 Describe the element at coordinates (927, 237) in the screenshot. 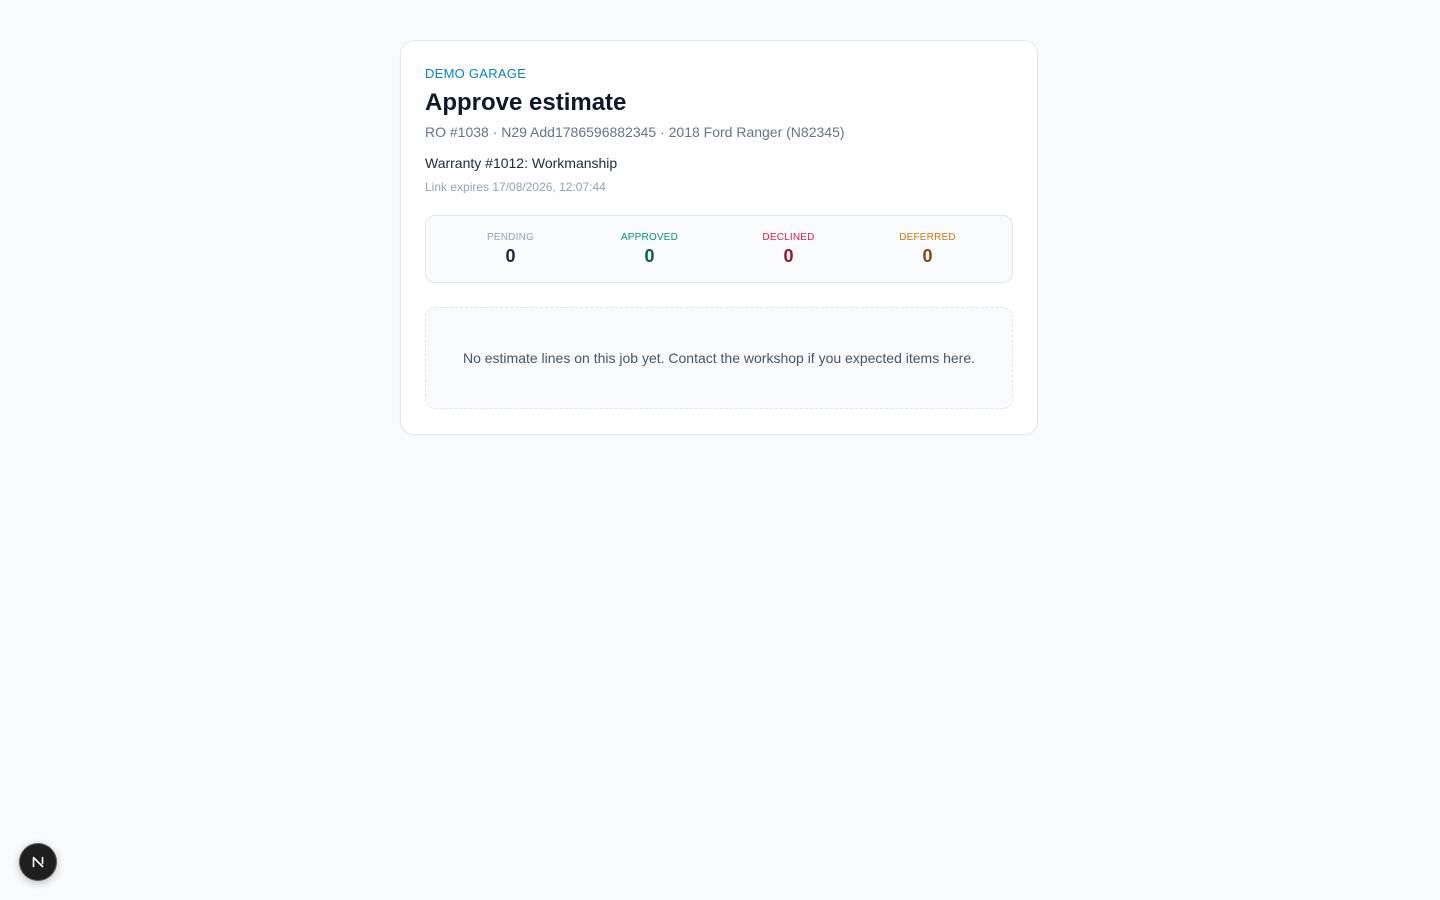

I see `stat-label: DEFERRED` at that location.